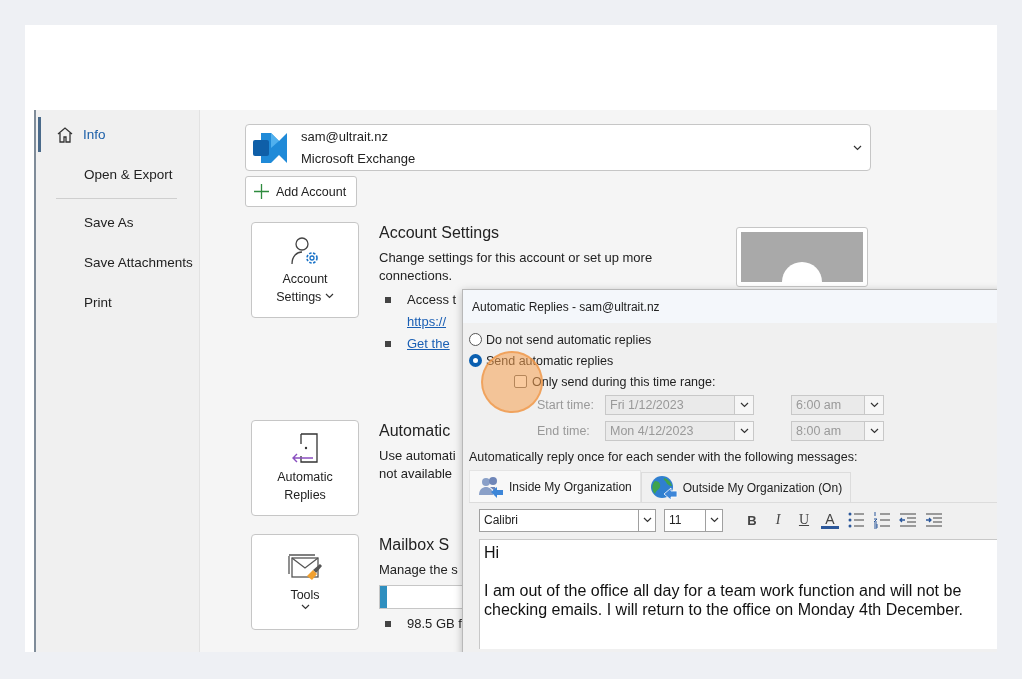  Describe the element at coordinates (663, 487) in the screenshot. I see `globe-icon` at that location.